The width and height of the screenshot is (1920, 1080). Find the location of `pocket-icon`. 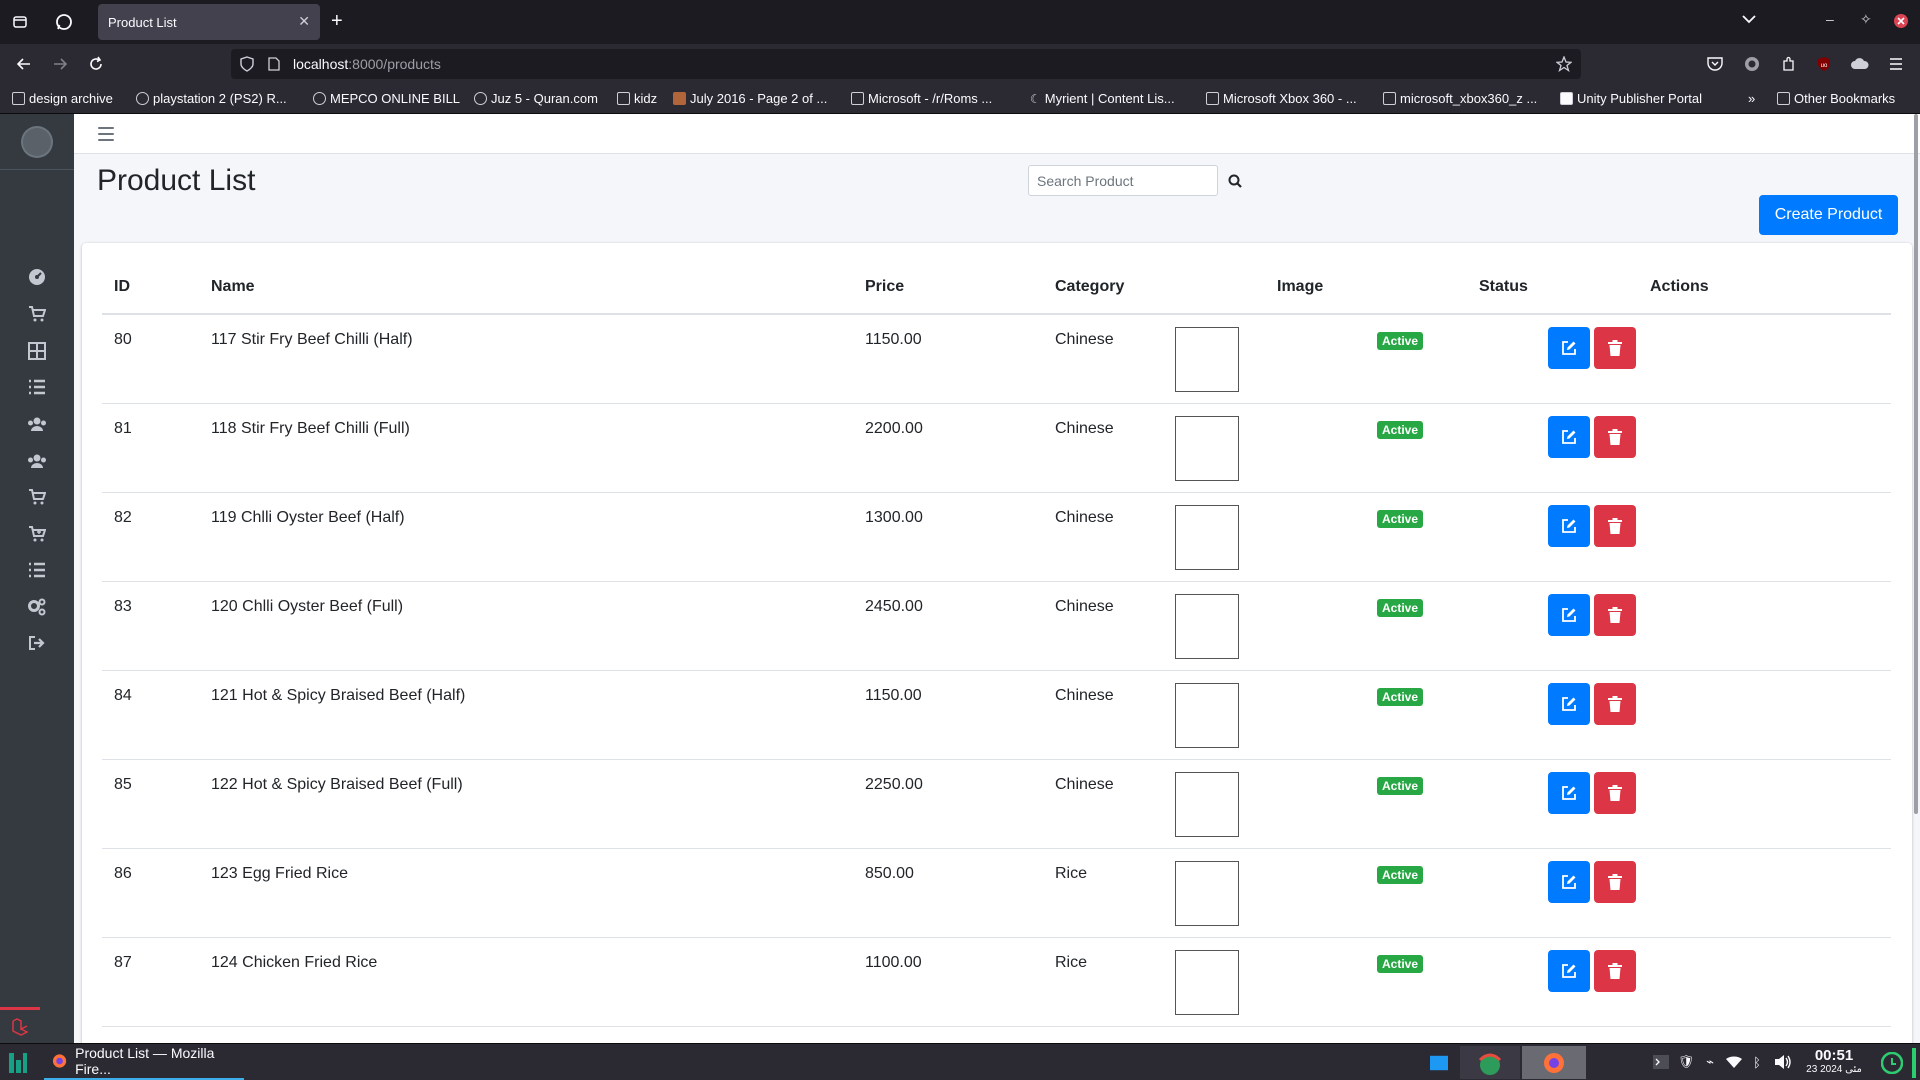

pocket-icon is located at coordinates (1715, 64).